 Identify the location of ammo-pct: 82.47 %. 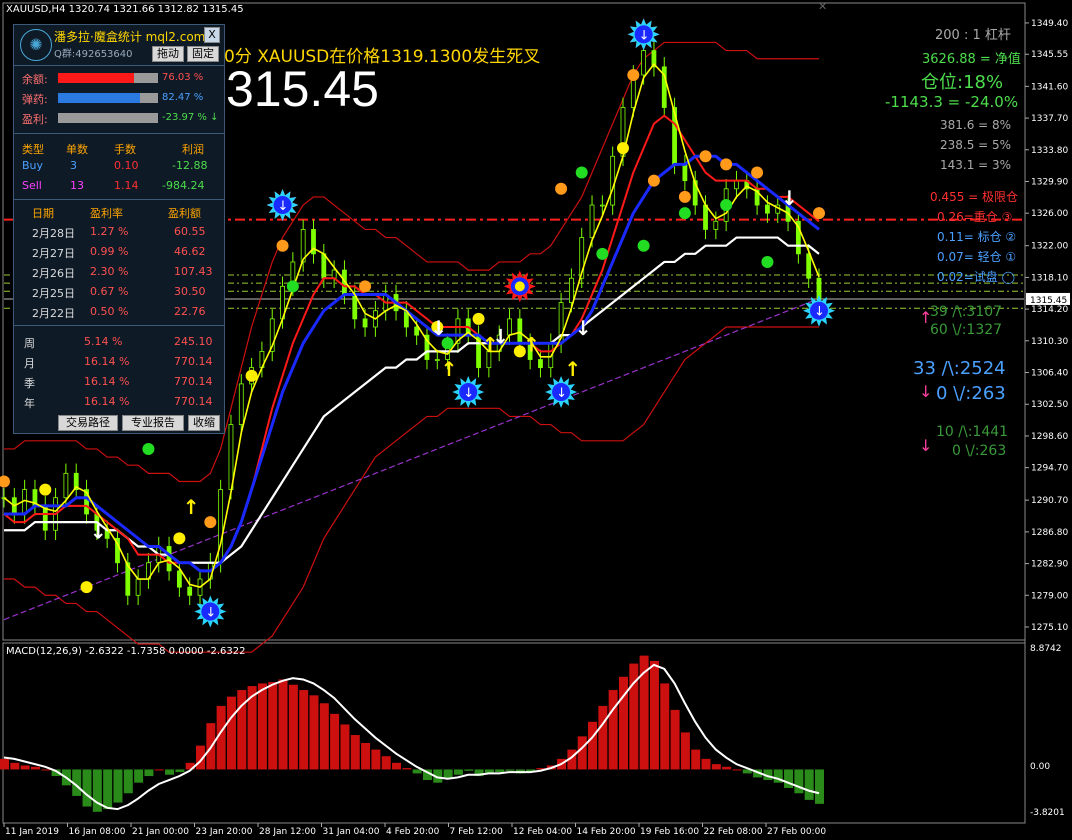
(183, 97).